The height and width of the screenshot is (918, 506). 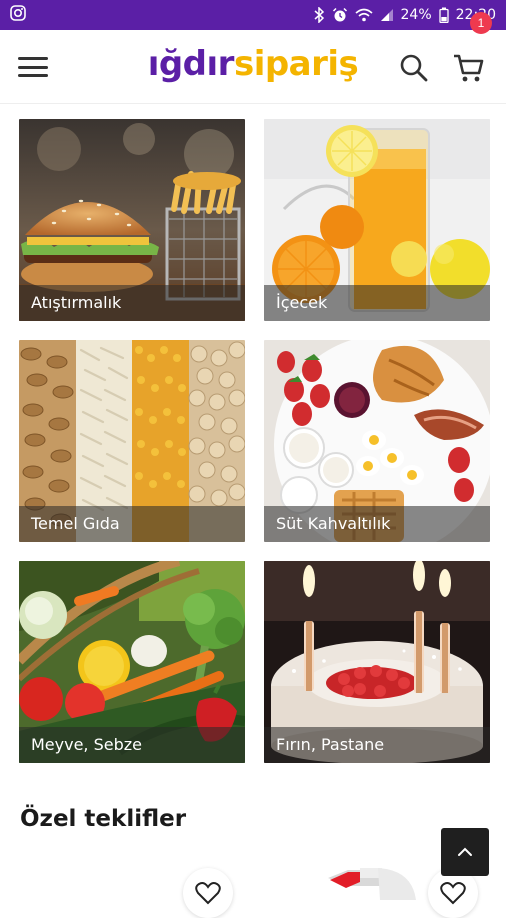 I want to click on cart-count-badge: 1, so click(x=481, y=23).